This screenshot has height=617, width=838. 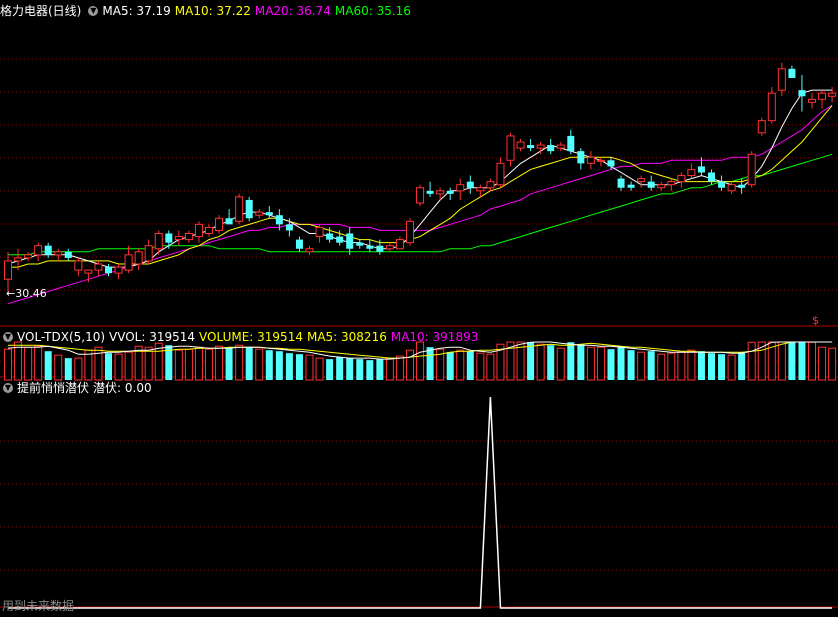 What do you see at coordinates (26, 293) in the screenshot?
I see `low-price-marker: ←30.46` at bounding box center [26, 293].